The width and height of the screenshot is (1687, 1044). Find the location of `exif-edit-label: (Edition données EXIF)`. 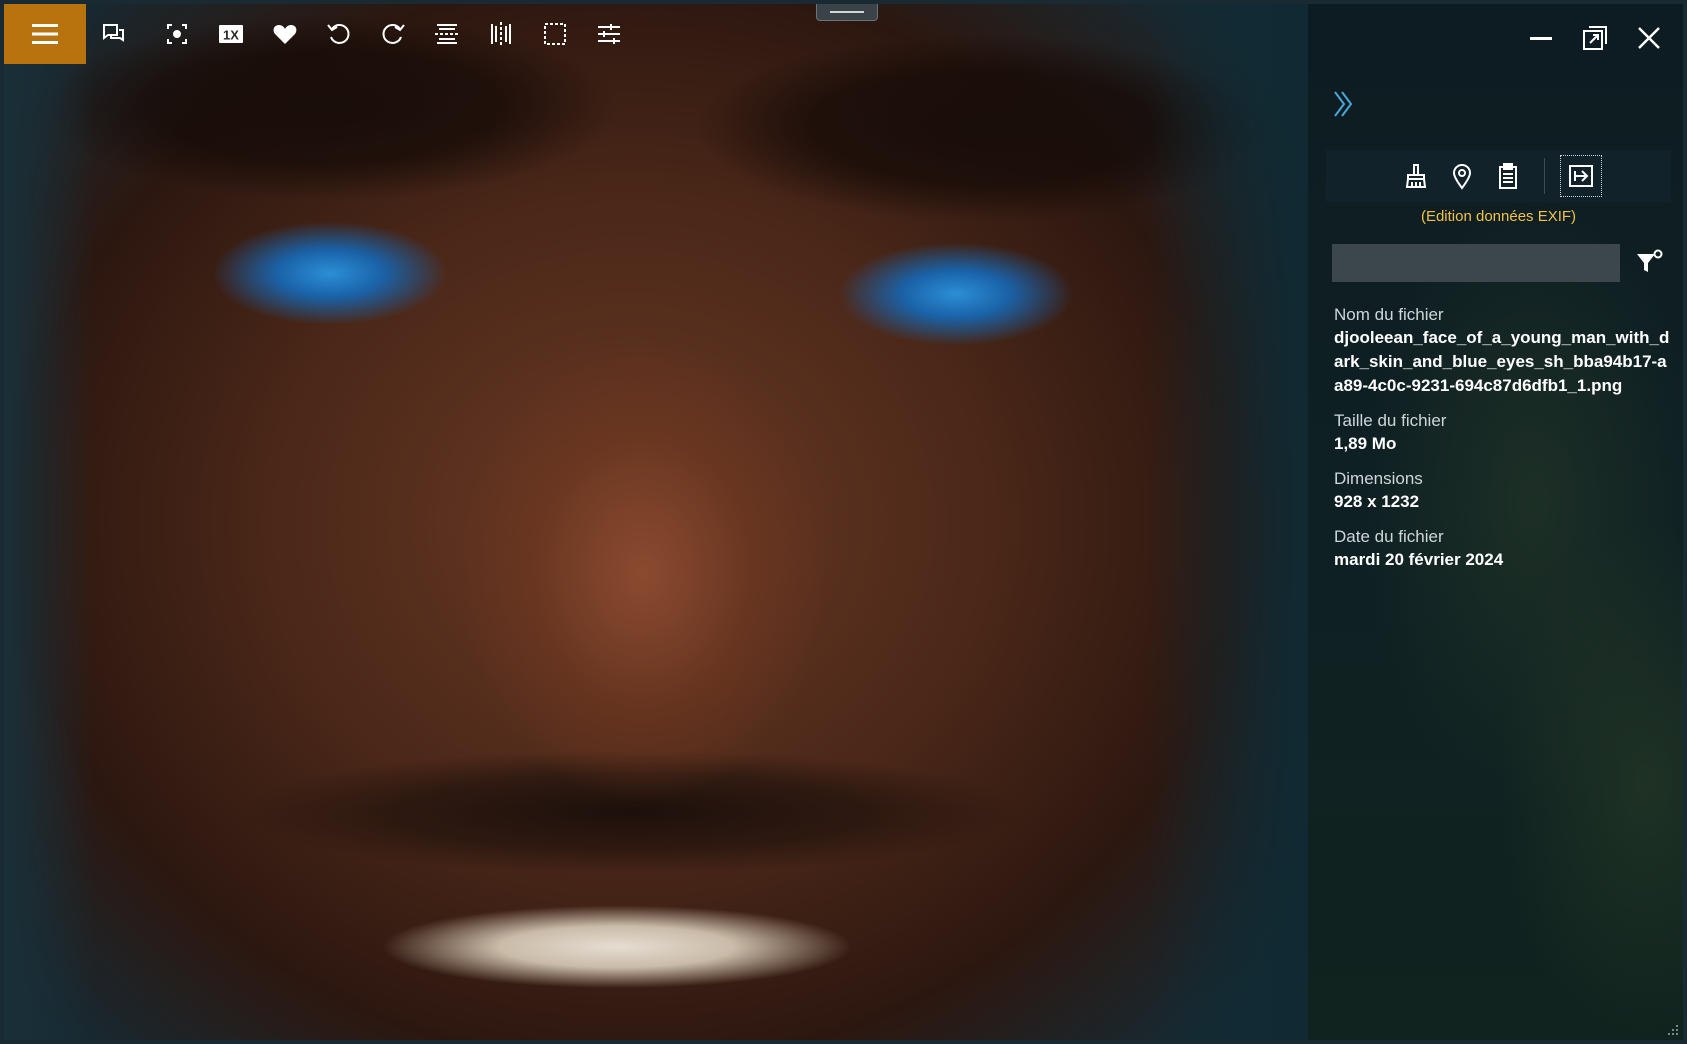

exif-edit-label: (Edition données EXIF) is located at coordinates (1498, 216).